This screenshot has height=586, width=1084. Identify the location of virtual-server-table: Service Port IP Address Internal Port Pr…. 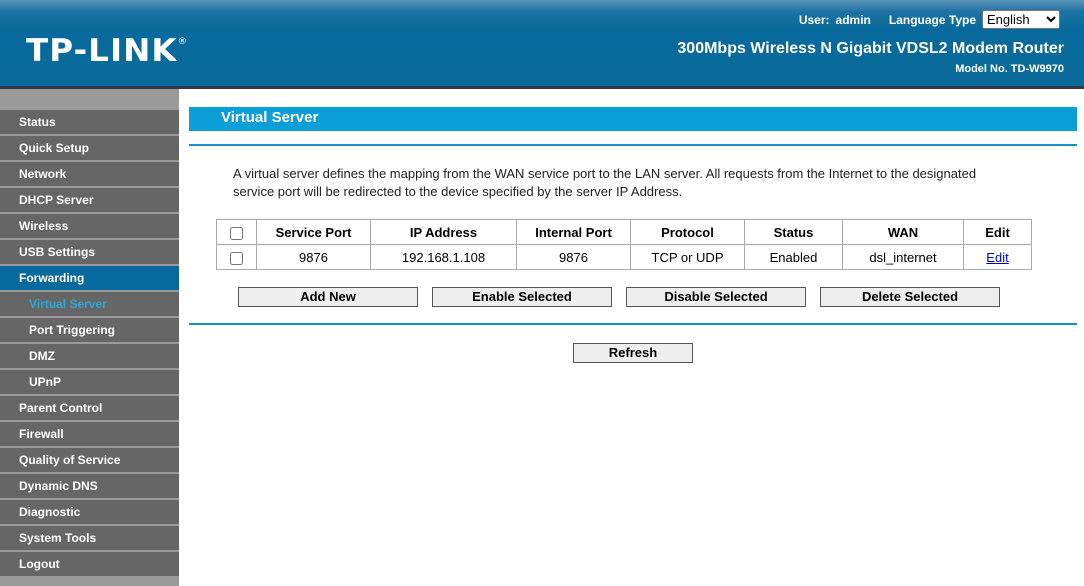
(624, 244).